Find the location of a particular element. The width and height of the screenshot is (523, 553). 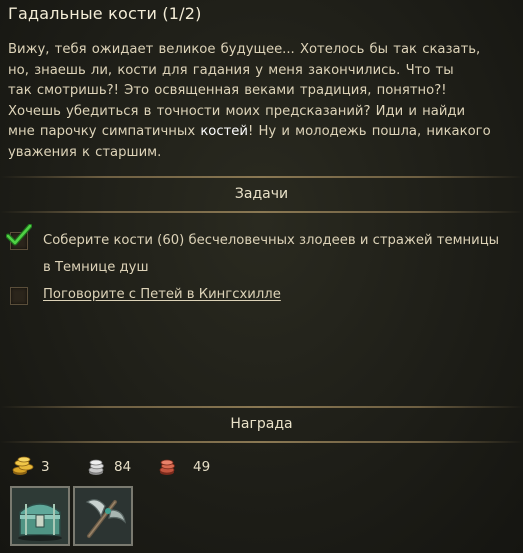

task-checkbox is located at coordinates (19, 296).